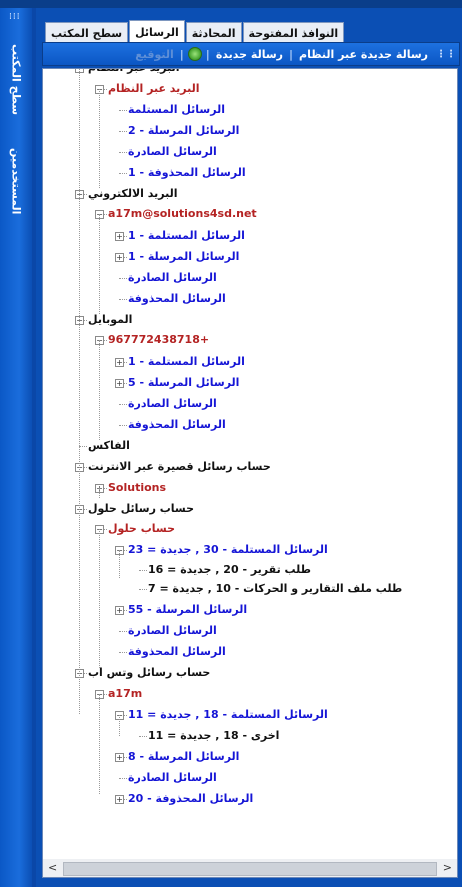  Describe the element at coordinates (187, 173) in the screenshot. I see `tree-node: الرسائل المحذوفة - 1` at that location.